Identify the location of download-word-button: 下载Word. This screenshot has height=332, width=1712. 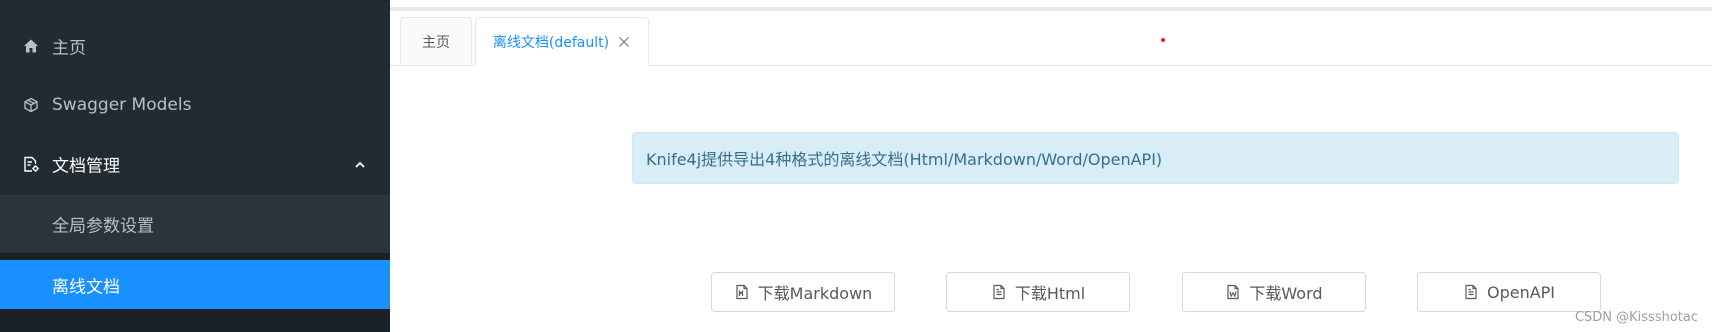
(1274, 292).